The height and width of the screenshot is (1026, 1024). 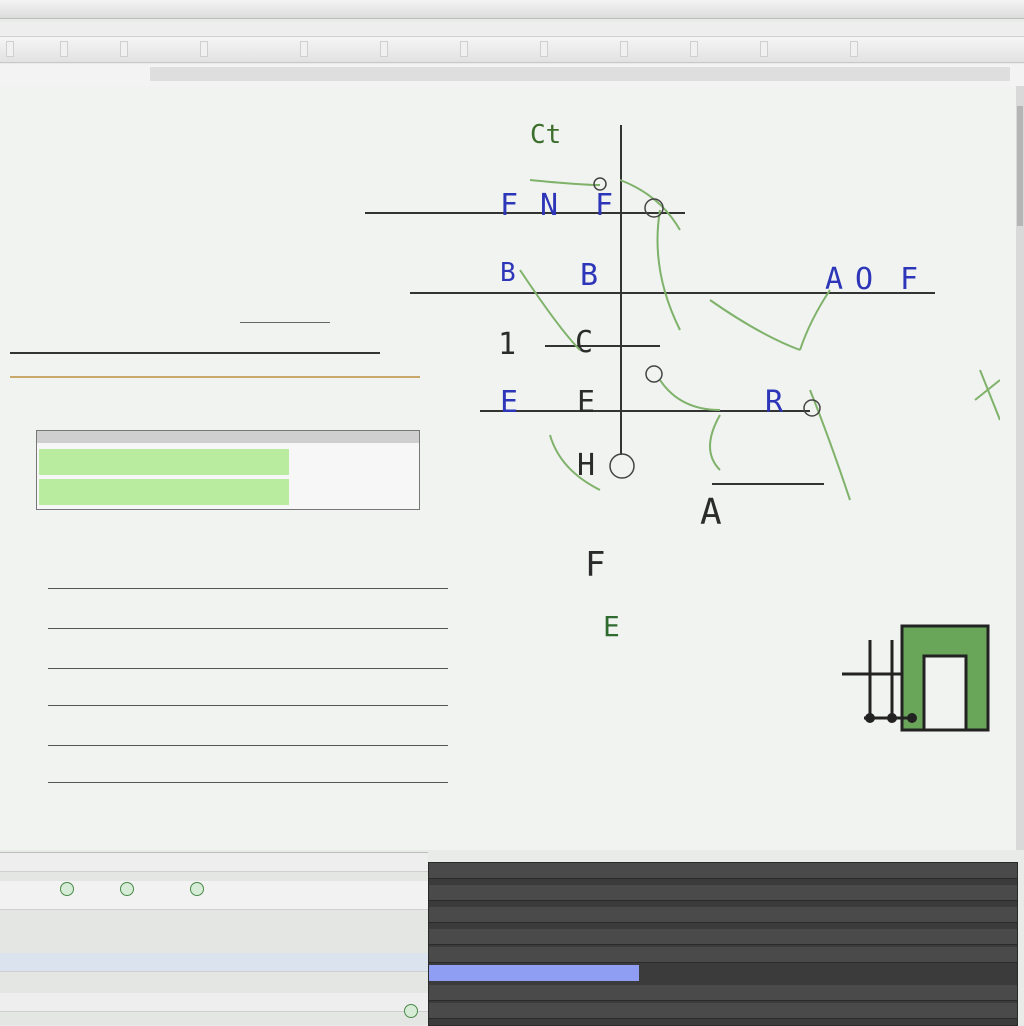 What do you see at coordinates (723, 871) in the screenshot?
I see `panel-titlebar` at bounding box center [723, 871].